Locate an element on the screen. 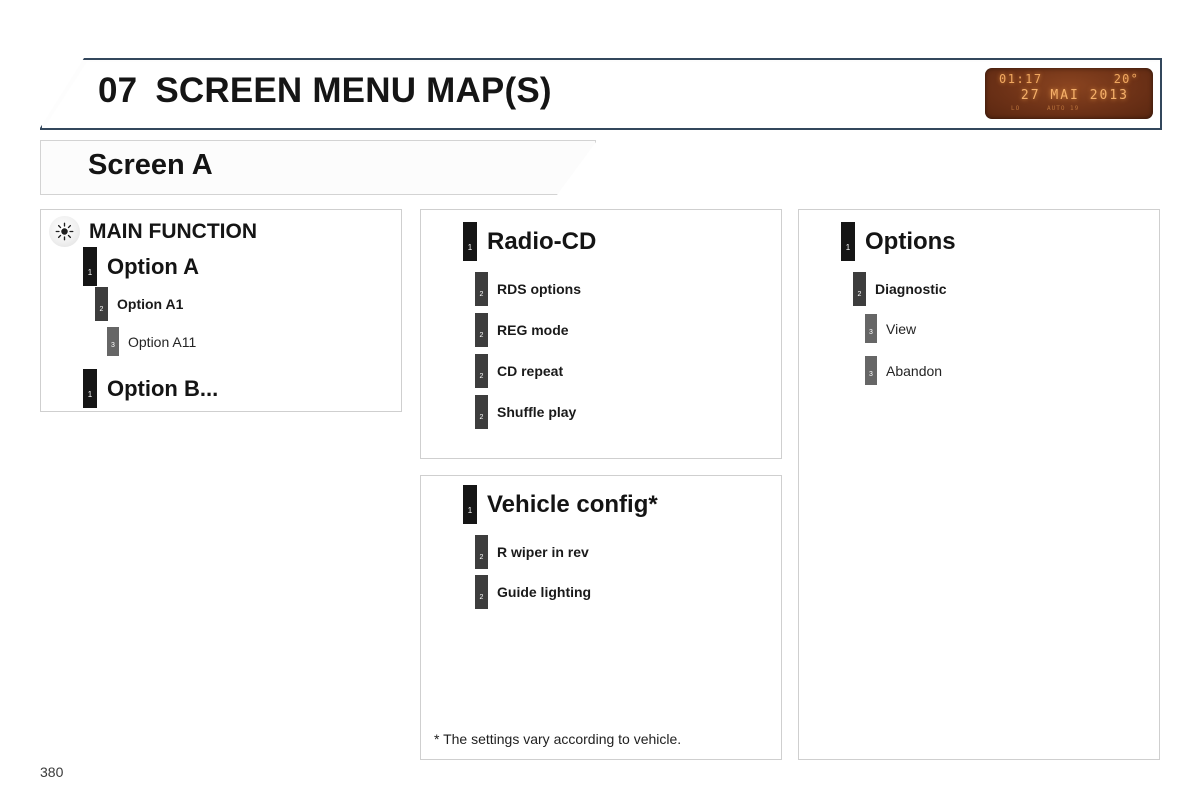 Image resolution: width=1200 pixels, height=800 pixels. tree-row-level-2: 2 RDS options is located at coordinates (528, 289).